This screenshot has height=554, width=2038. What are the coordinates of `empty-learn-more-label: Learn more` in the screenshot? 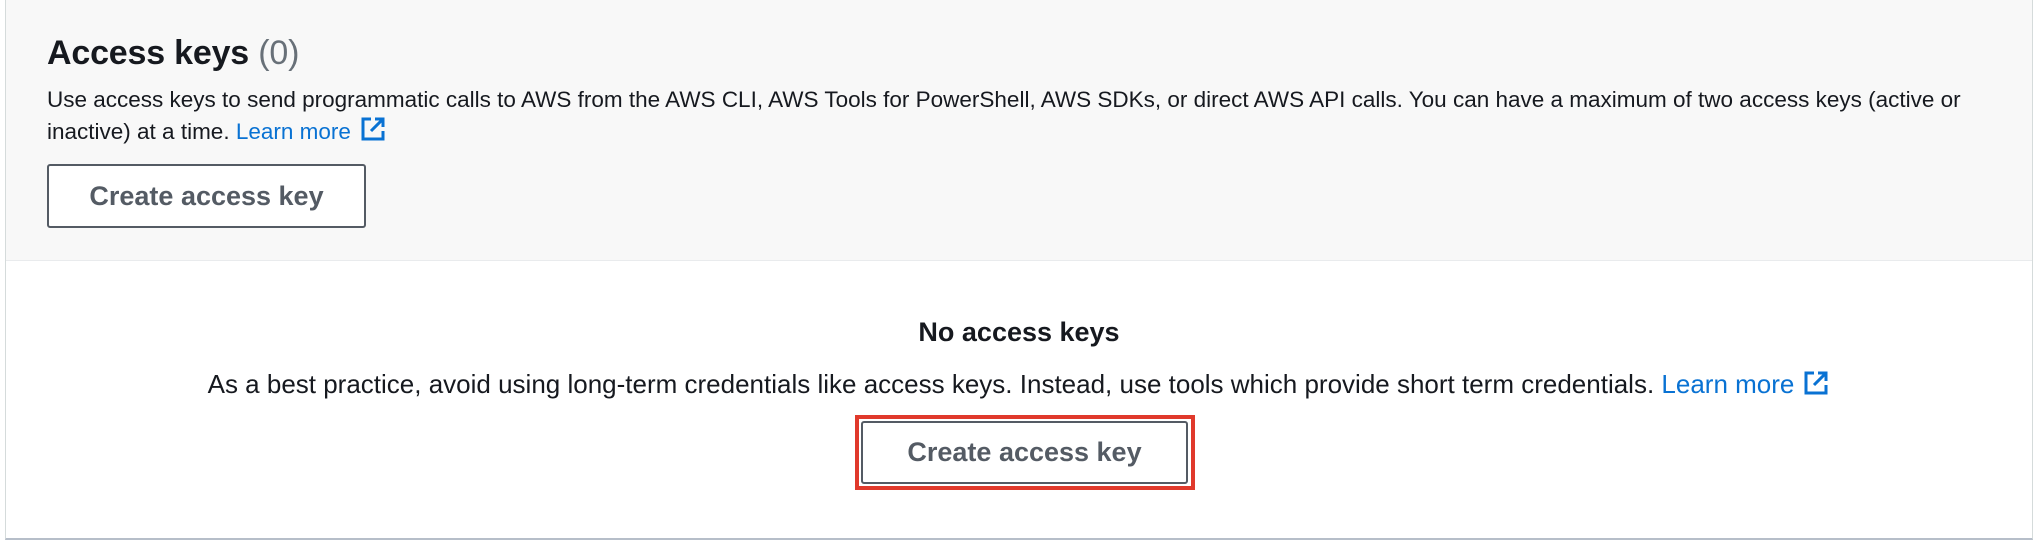 It's located at (1728, 384).